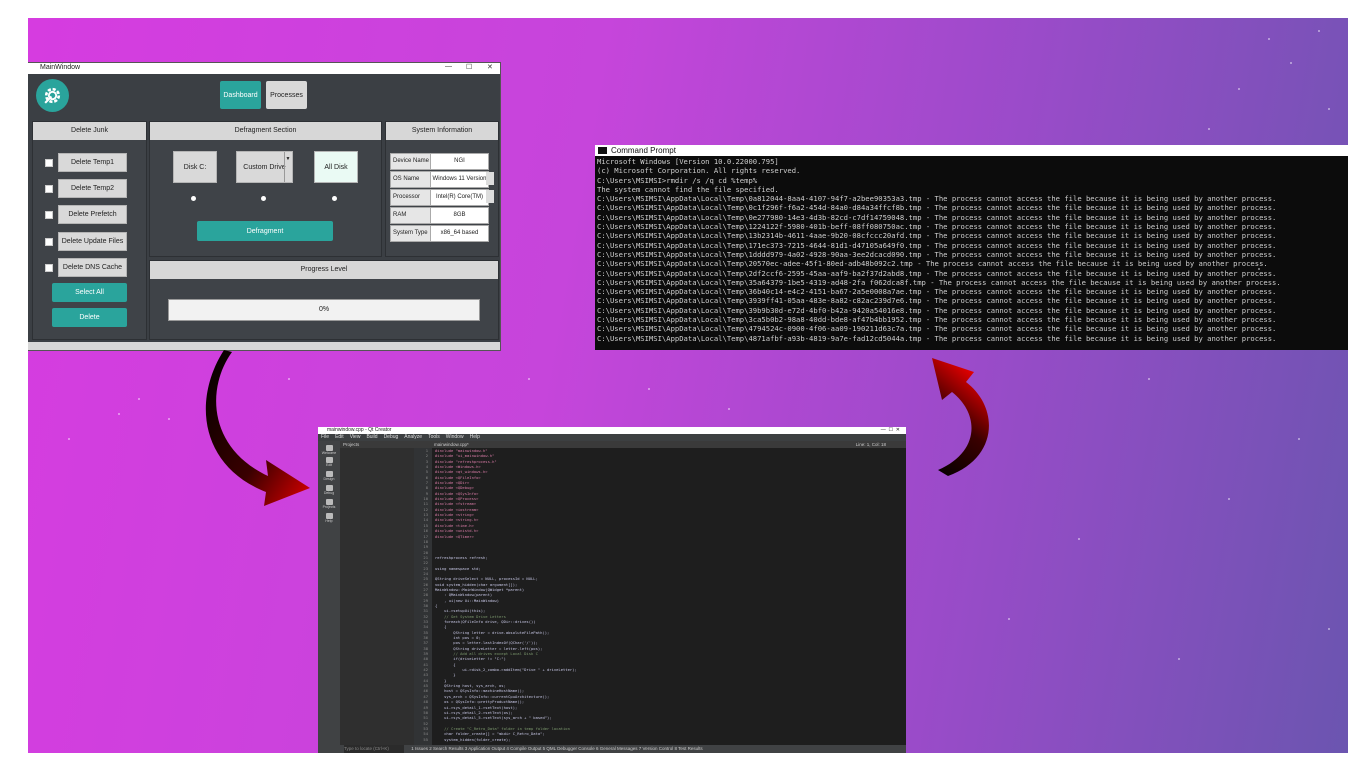  Describe the element at coordinates (455, 437) in the screenshot. I see `menu-item-window: Window` at that location.